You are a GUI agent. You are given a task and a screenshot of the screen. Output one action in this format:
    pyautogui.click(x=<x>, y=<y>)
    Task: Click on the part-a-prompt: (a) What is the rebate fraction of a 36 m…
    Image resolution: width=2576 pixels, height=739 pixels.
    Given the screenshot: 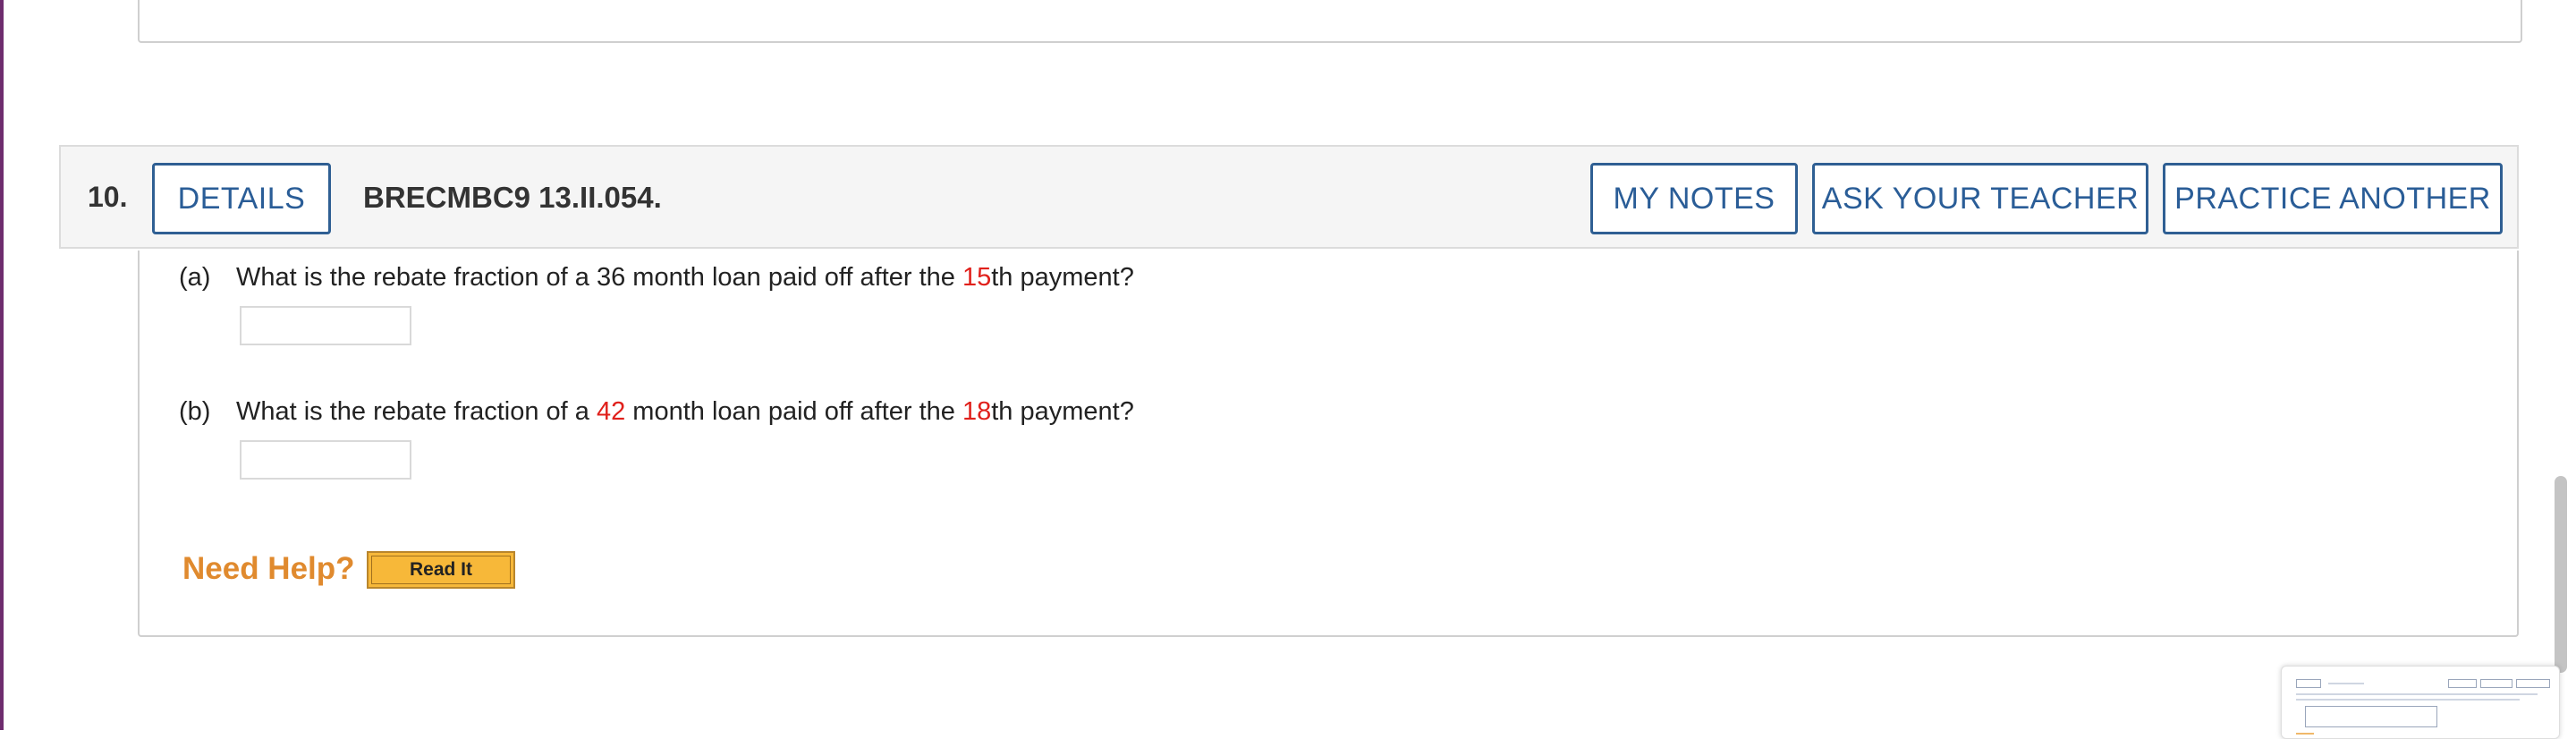 What is the action you would take?
    pyautogui.click(x=656, y=278)
    